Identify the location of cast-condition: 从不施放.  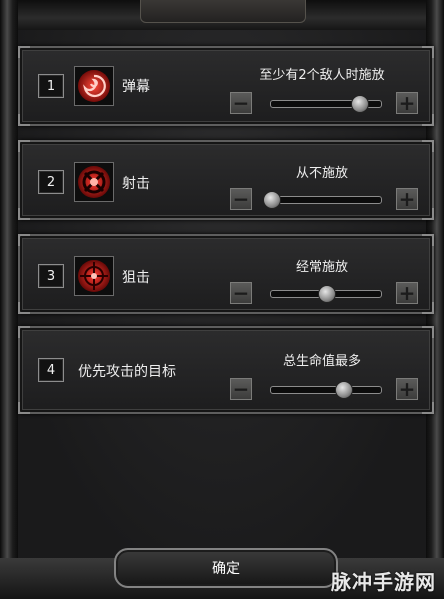
(321, 173).